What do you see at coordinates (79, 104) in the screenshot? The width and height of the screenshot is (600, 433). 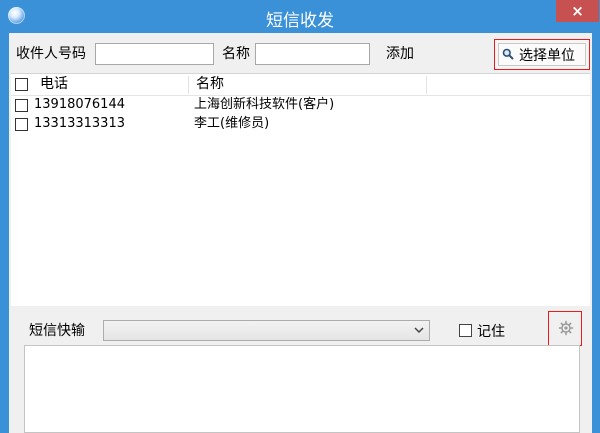 I see `row-phone: 13918076144` at bounding box center [79, 104].